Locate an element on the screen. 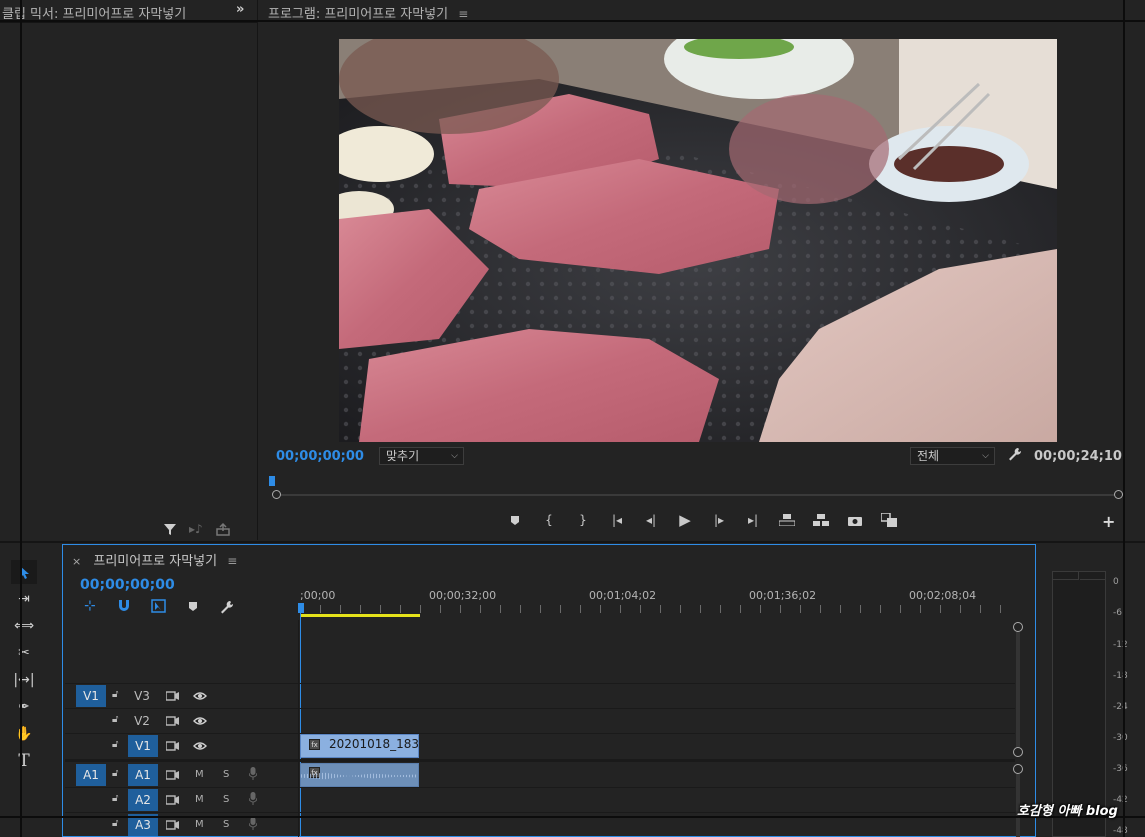 Image resolution: width=1145 pixels, height=837 pixels. pen-tool-icon: ✒ is located at coordinates (24, 707).